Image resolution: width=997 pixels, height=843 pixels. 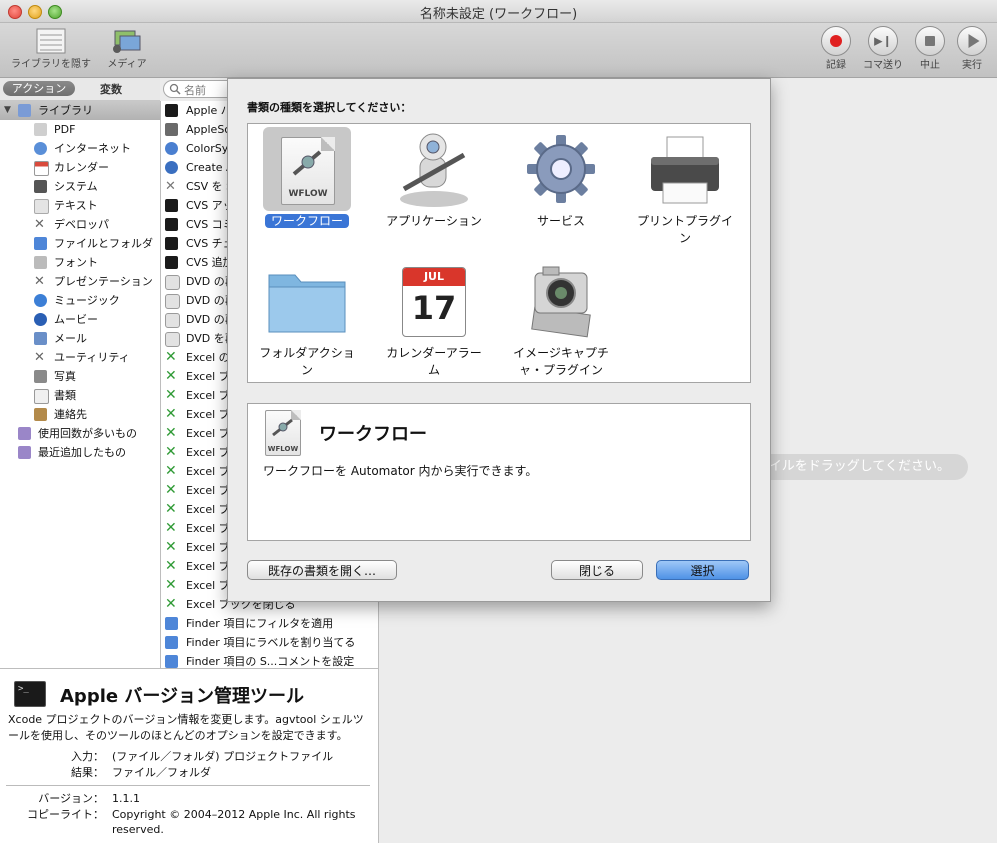 I want to click on calendar-month: JUL, so click(x=434, y=277).